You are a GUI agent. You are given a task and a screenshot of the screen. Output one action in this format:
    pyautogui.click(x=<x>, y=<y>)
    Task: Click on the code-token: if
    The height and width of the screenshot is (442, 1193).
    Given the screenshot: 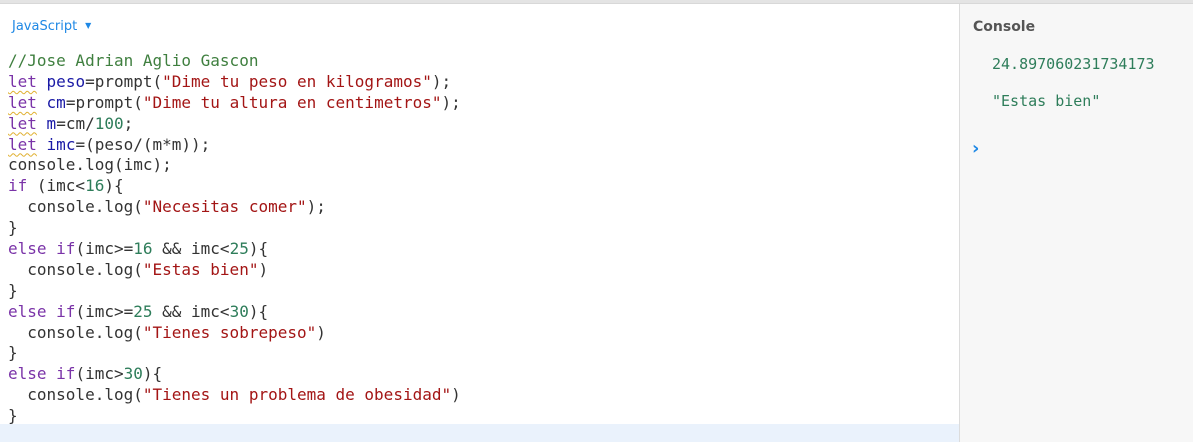 What is the action you would take?
    pyautogui.click(x=18, y=186)
    